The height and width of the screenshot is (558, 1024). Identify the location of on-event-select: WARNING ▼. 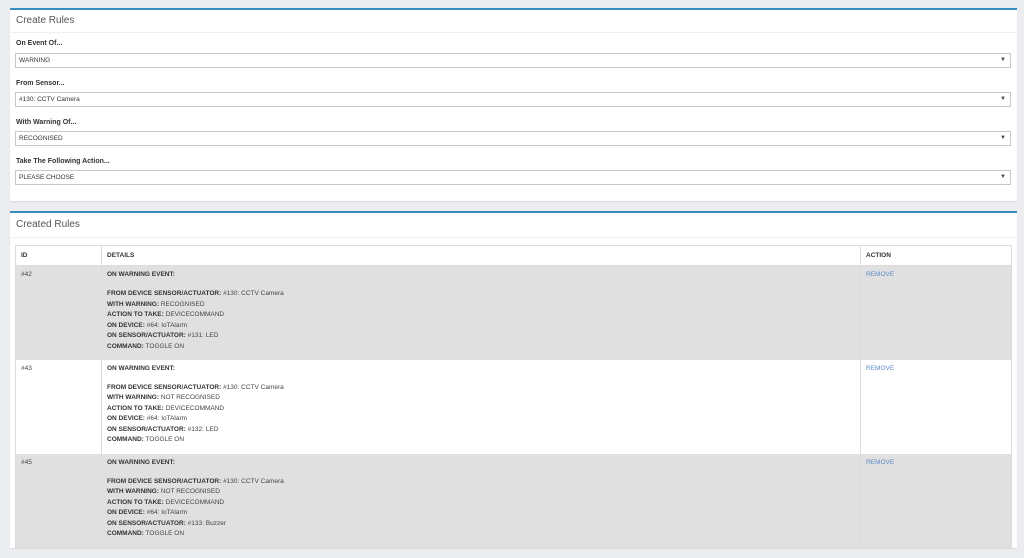
(513, 60).